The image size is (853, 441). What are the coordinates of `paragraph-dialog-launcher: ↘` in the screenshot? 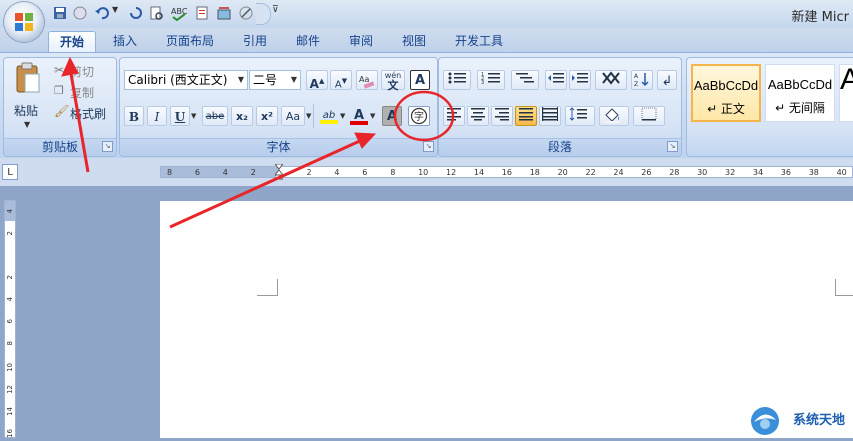 It's located at (672, 146).